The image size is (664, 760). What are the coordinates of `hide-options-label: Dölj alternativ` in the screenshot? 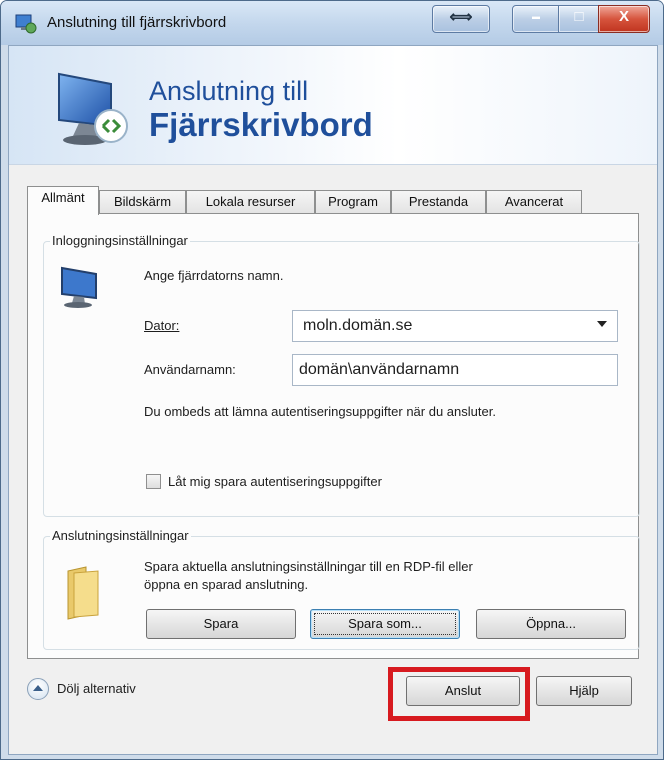 It's located at (96, 688).